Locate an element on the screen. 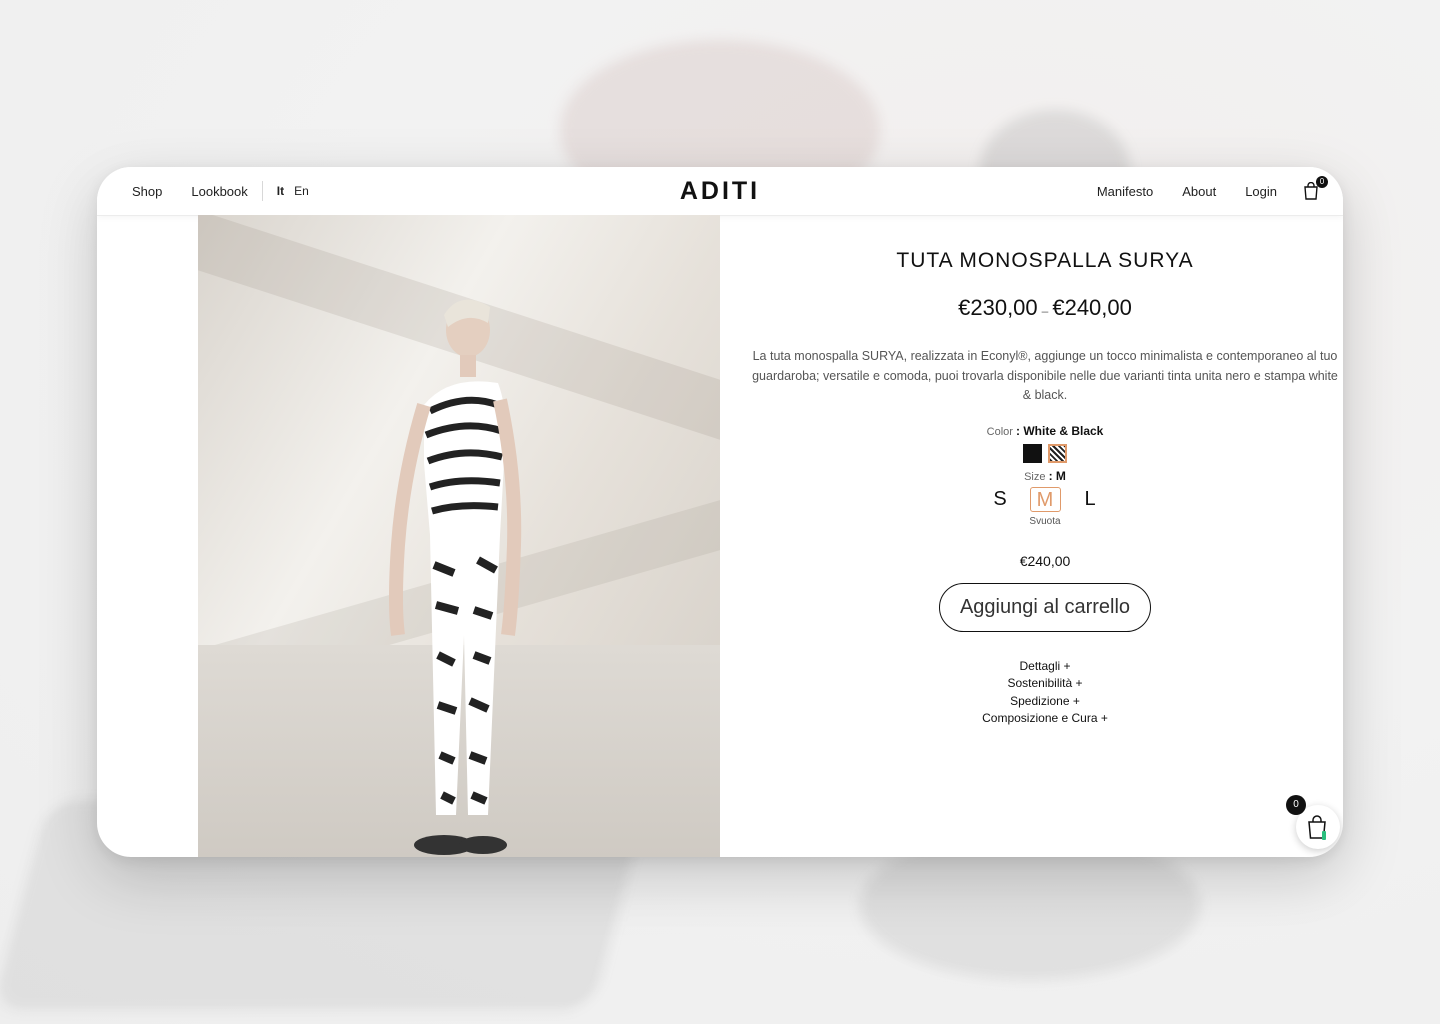  size-option-l: L is located at coordinates (1090, 499).